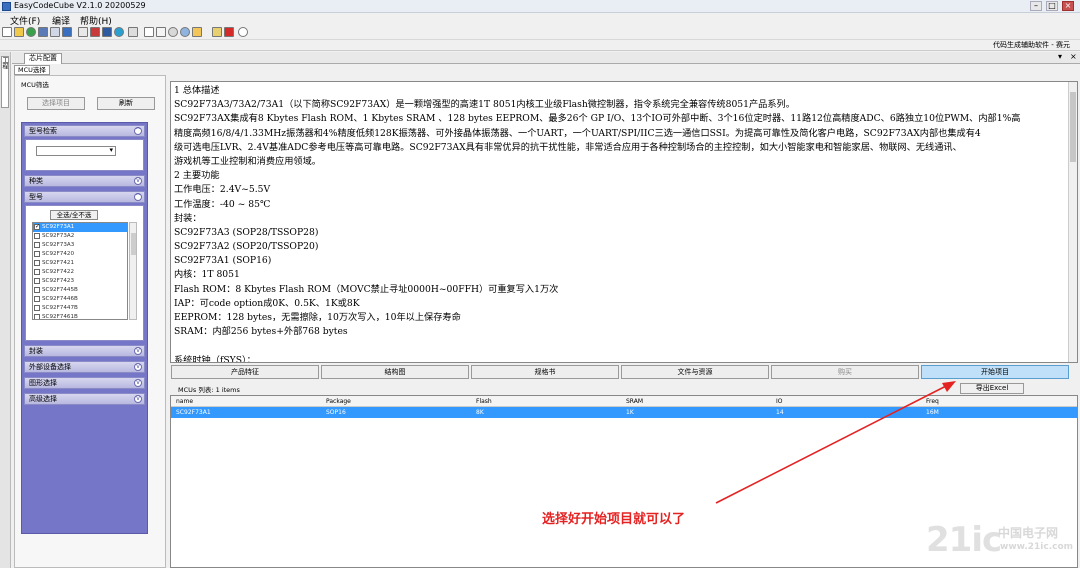 This screenshot has width=1080, height=568. What do you see at coordinates (614, 519) in the screenshot?
I see `annotation-text: 选择好开始项目就可以了` at bounding box center [614, 519].